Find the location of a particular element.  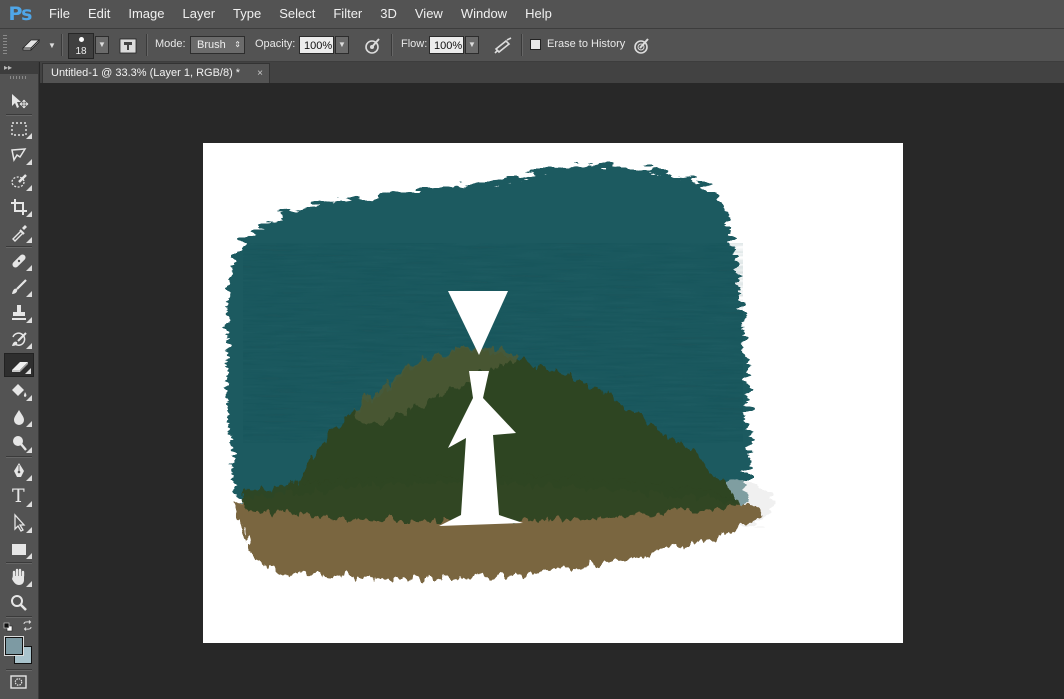

tool-preset-dropdown-icon: ▼ is located at coordinates (52, 45).